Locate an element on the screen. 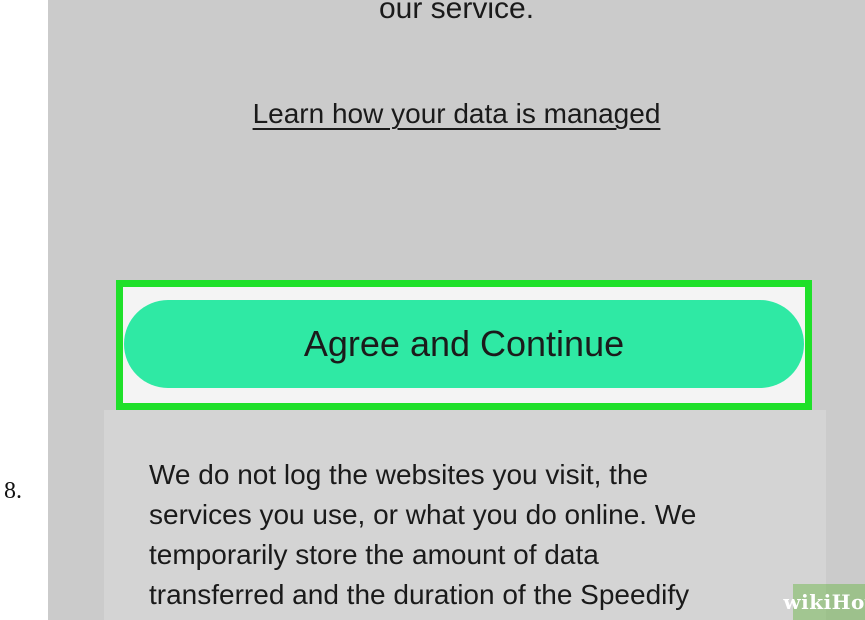 Image resolution: width=865 pixels, height=620 pixels. service-text: our service. is located at coordinates (456, 12).